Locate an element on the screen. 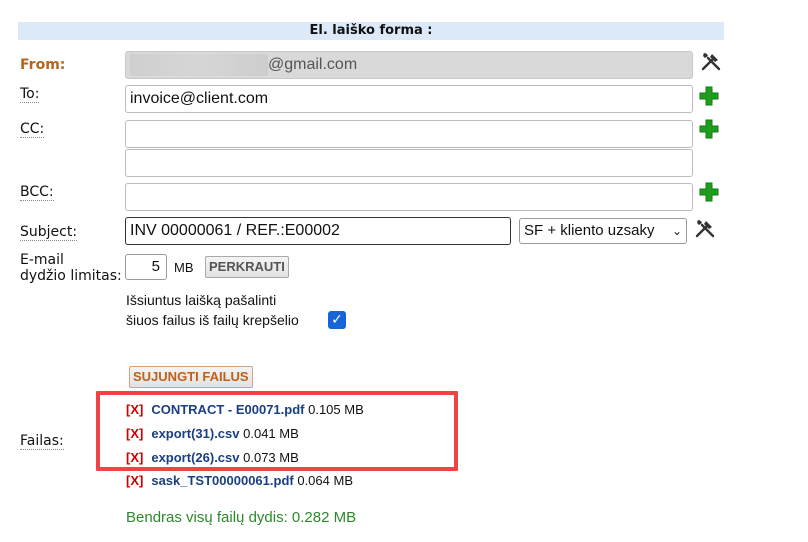 The height and width of the screenshot is (542, 808). reload-button: PERKRAUTI is located at coordinates (247, 267).